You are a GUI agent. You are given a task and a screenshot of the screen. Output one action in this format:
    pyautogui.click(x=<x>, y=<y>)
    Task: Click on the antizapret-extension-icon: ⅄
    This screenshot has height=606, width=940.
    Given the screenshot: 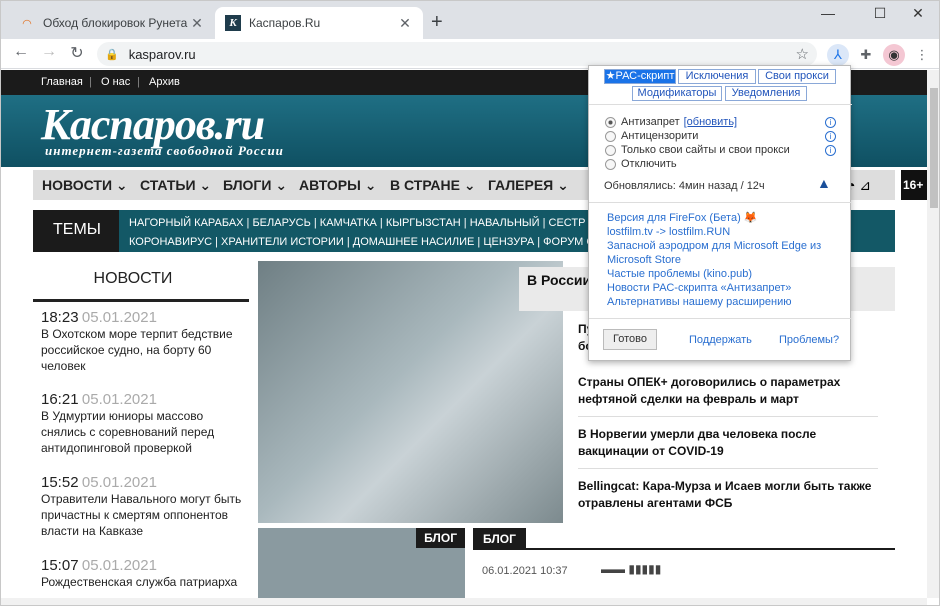 What is the action you would take?
    pyautogui.click(x=838, y=55)
    